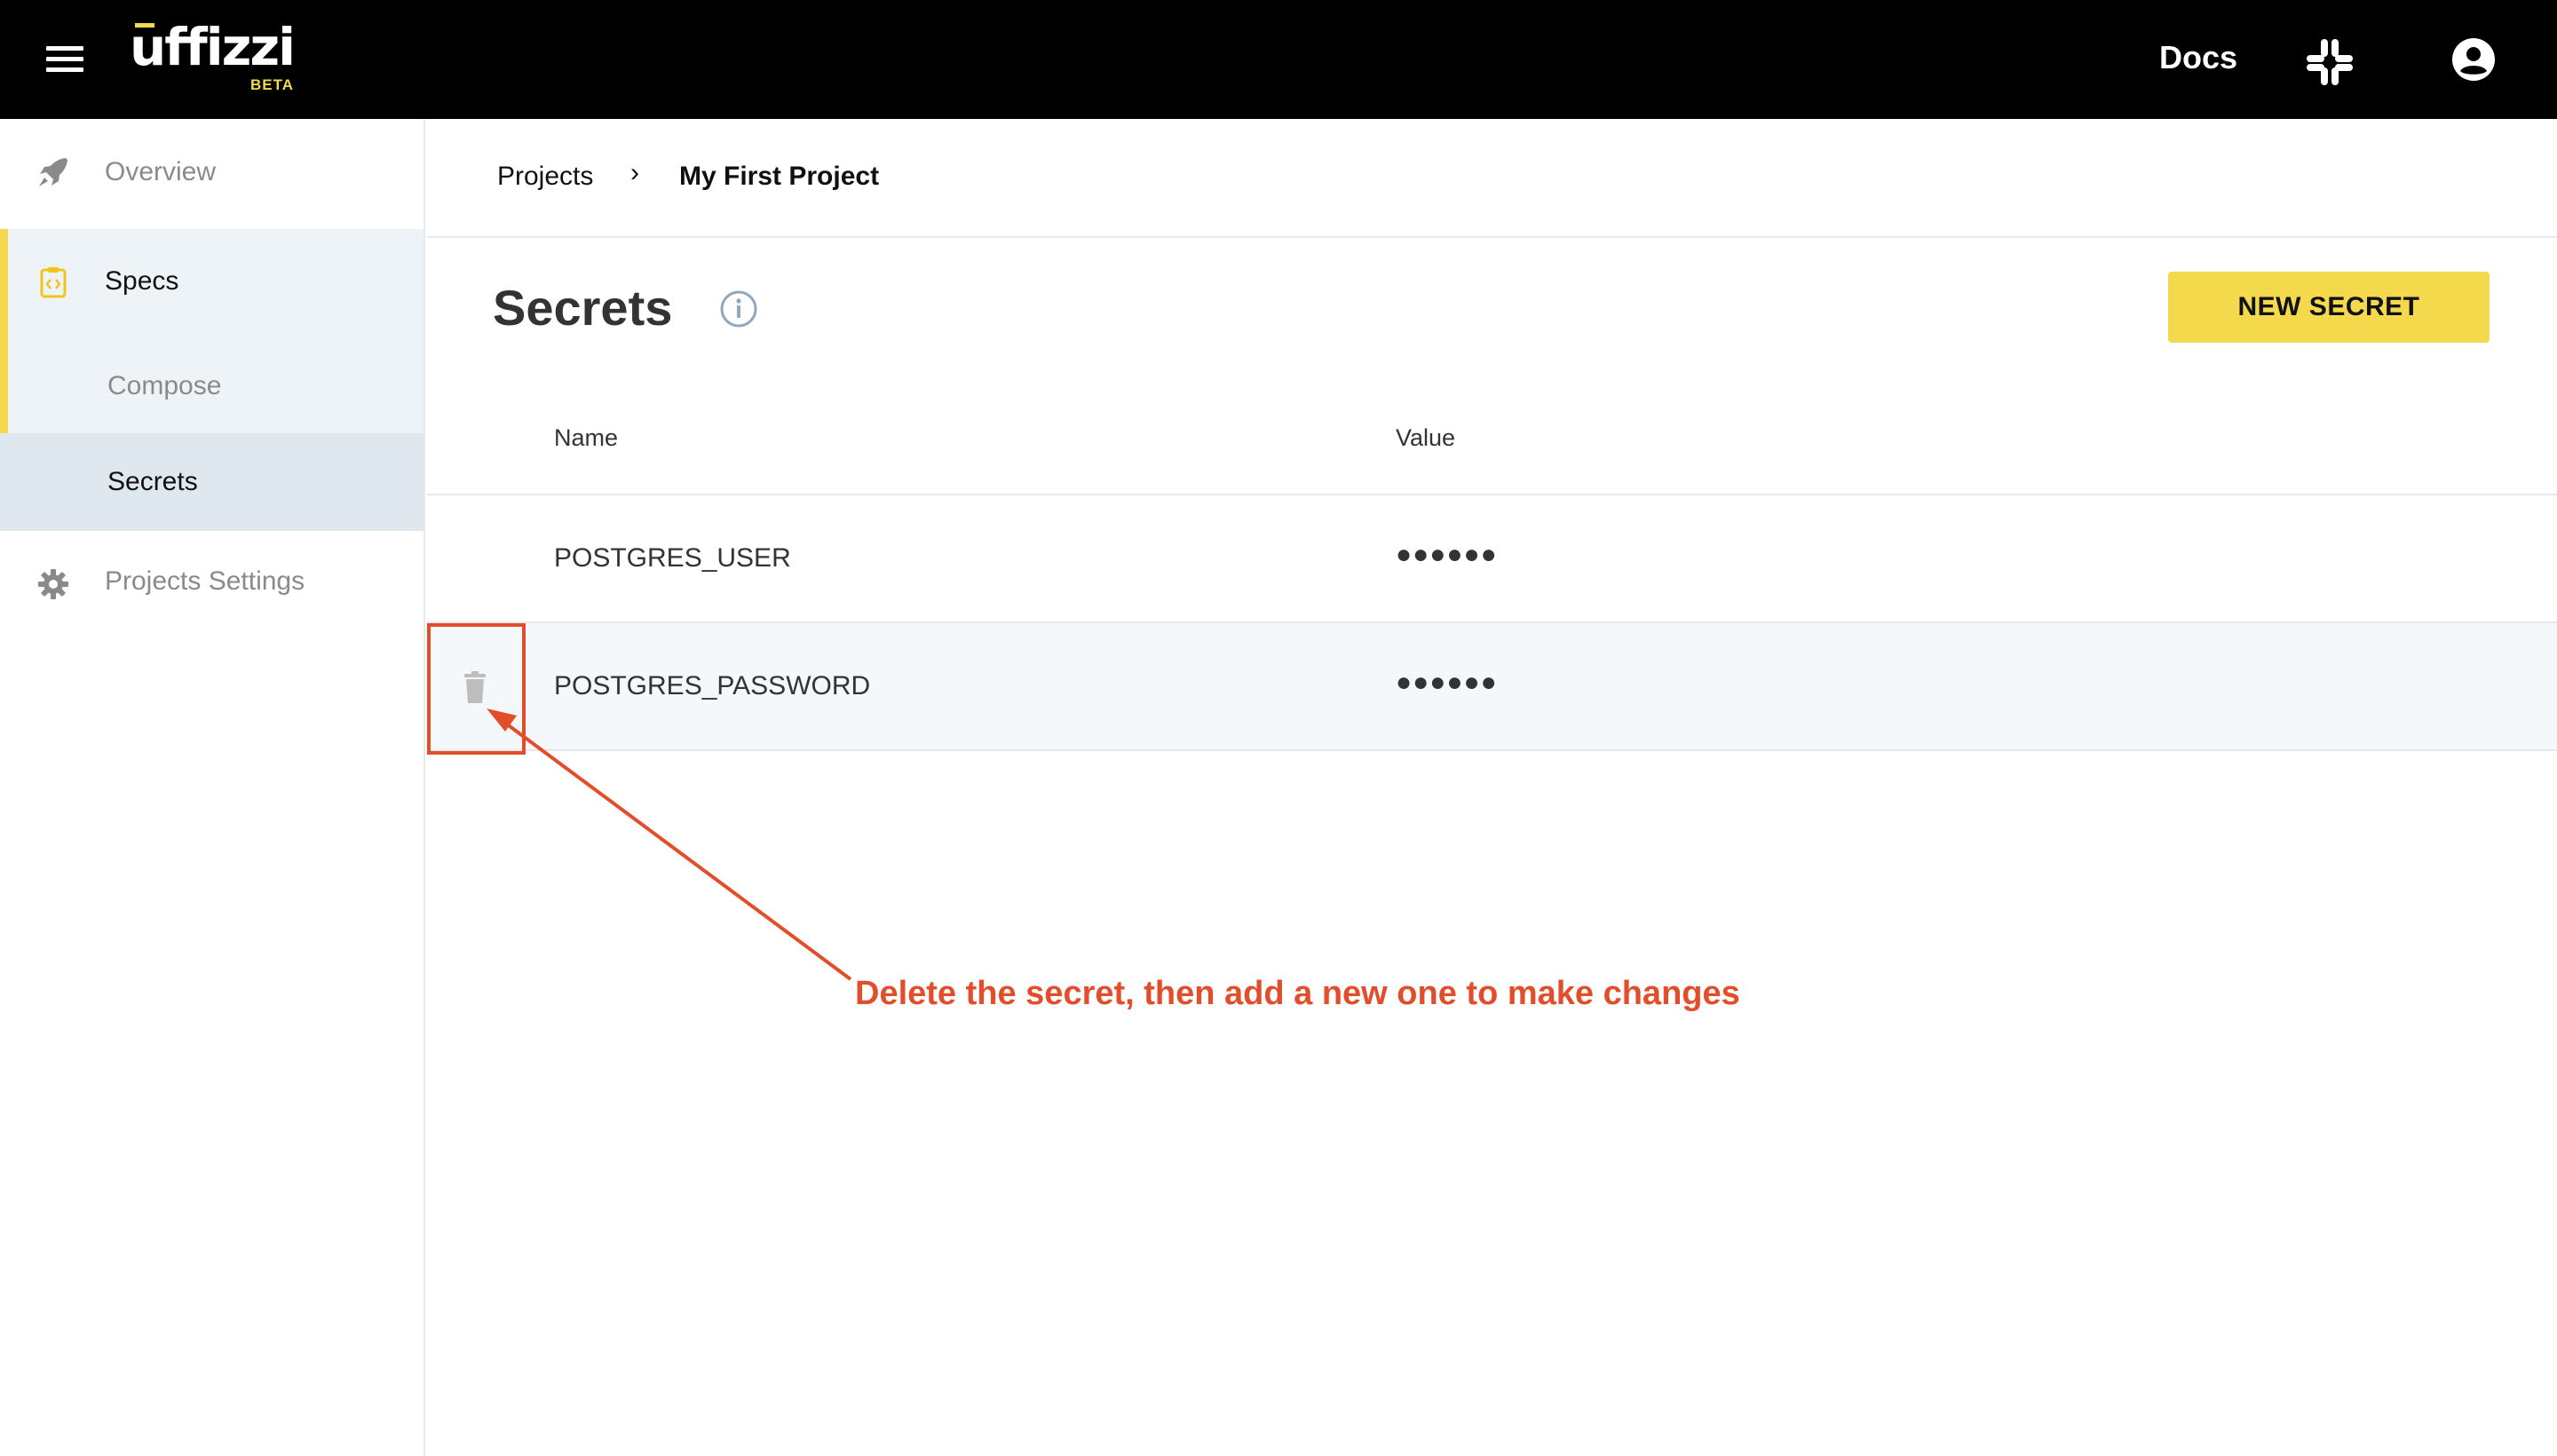  What do you see at coordinates (212, 482) in the screenshot?
I see `sidebar-item-secrets: Secrets` at bounding box center [212, 482].